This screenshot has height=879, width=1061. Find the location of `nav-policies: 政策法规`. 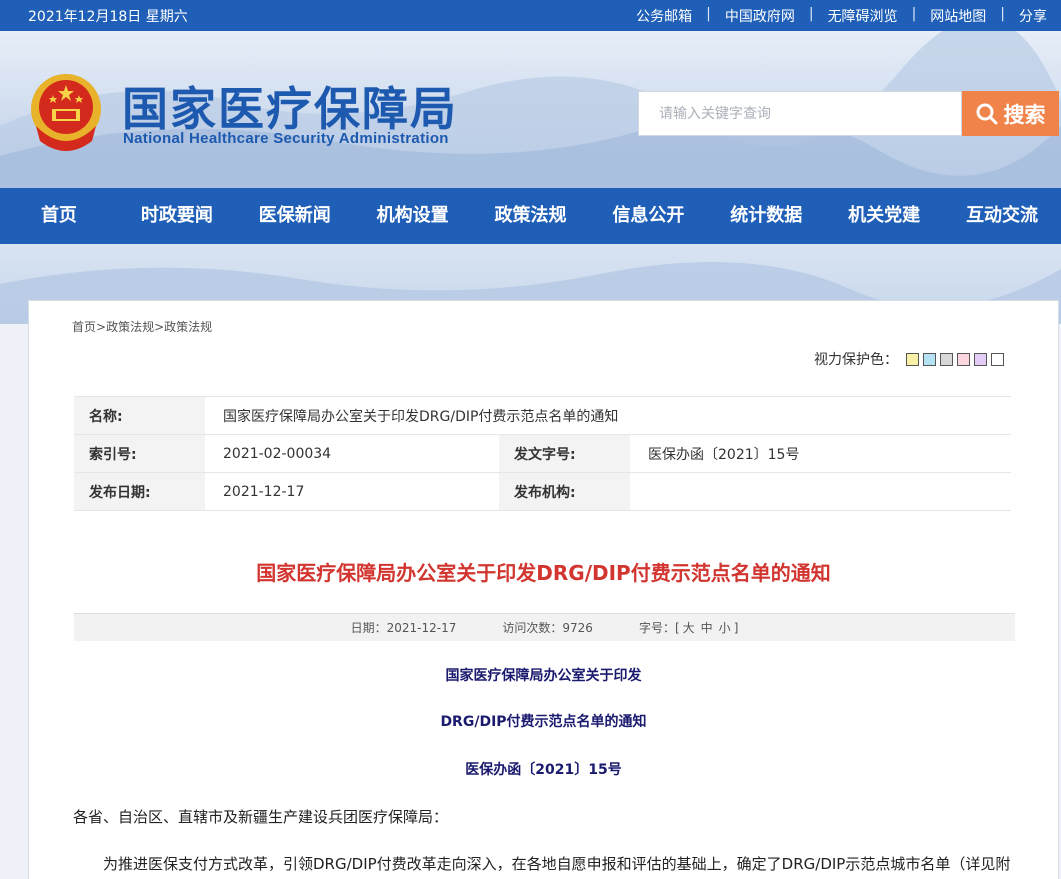

nav-policies: 政策法规 is located at coordinates (531, 216).